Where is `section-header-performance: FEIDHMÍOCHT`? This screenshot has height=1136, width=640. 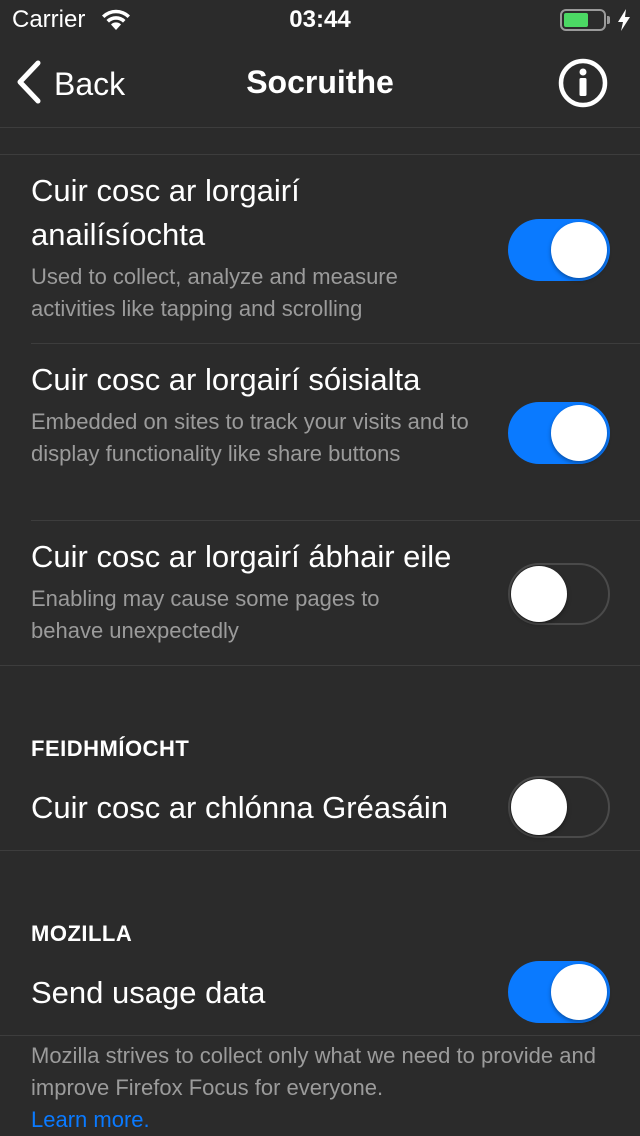 section-header-performance: FEIDHMÍOCHT is located at coordinates (110, 748).